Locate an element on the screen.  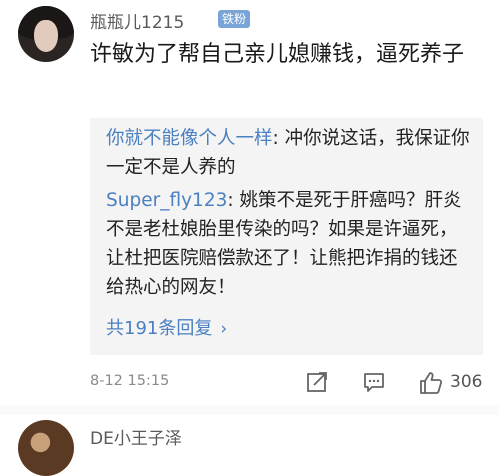
avatar-face is located at coordinates (46, 36).